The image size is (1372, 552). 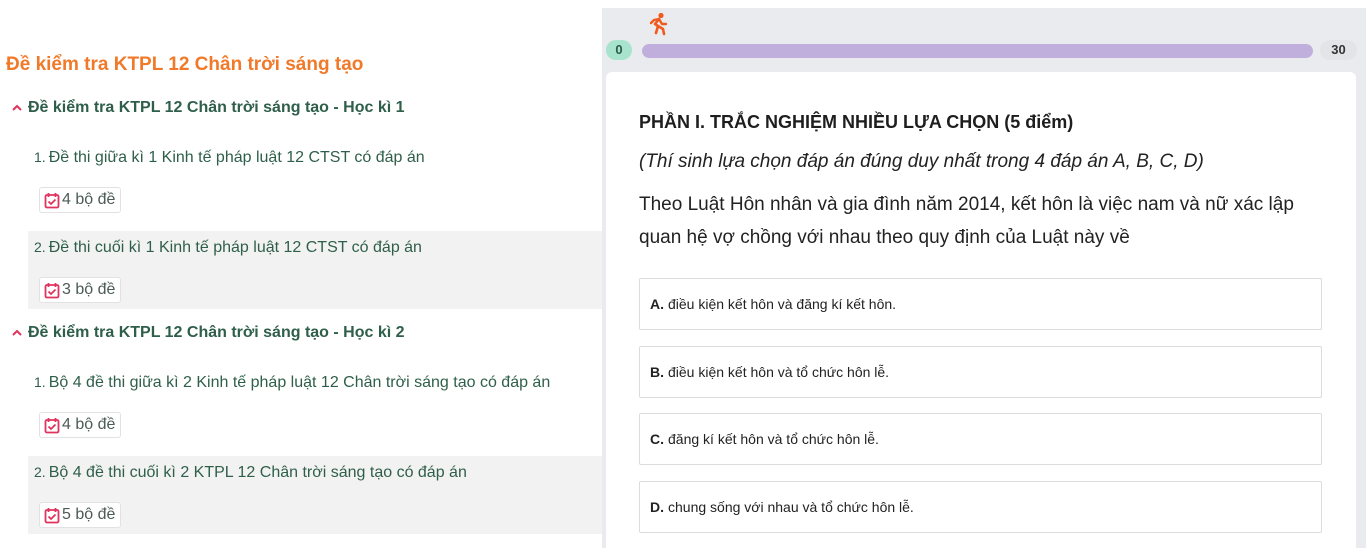 What do you see at coordinates (89, 289) in the screenshot?
I see `badge-label: 3 bộ đề` at bounding box center [89, 289].